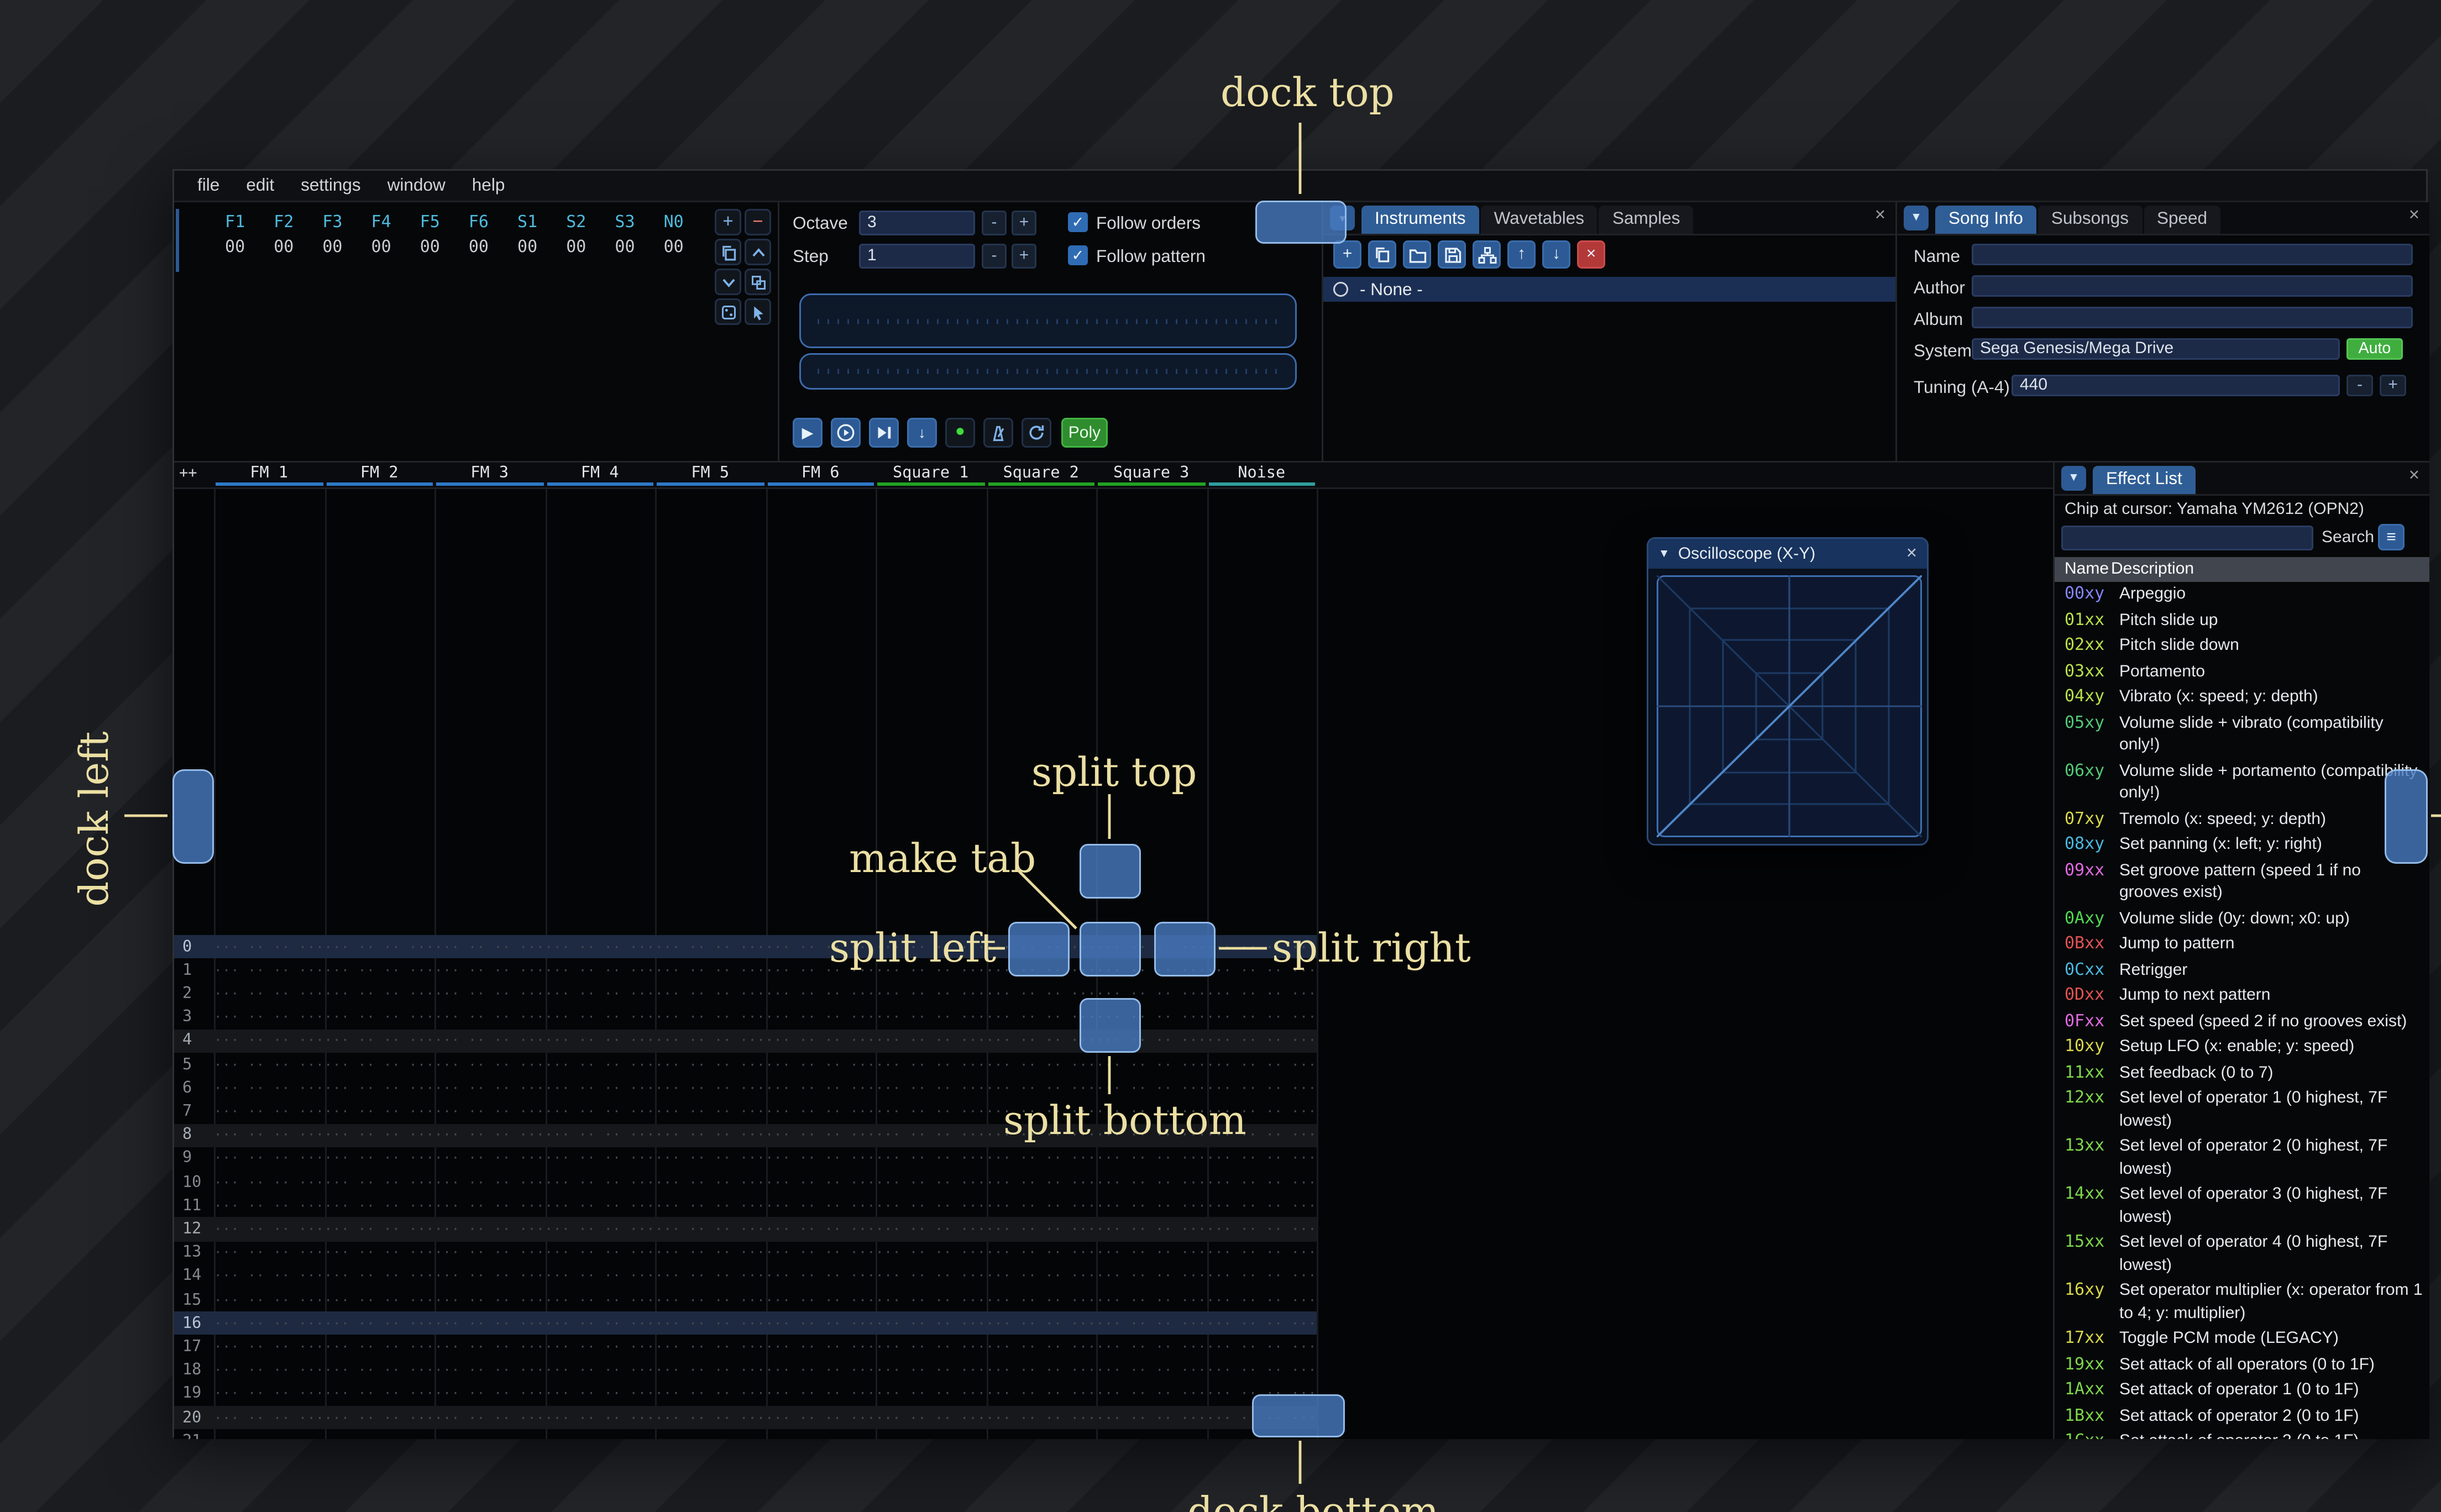 The height and width of the screenshot is (1512, 2441). Describe the element at coordinates (1556, 255) in the screenshot. I see `instrument-move-down-button: ↓` at that location.